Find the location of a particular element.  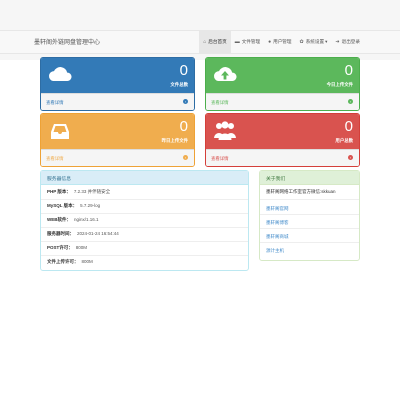

nav-settings-label: 系统设置 is located at coordinates (315, 41).